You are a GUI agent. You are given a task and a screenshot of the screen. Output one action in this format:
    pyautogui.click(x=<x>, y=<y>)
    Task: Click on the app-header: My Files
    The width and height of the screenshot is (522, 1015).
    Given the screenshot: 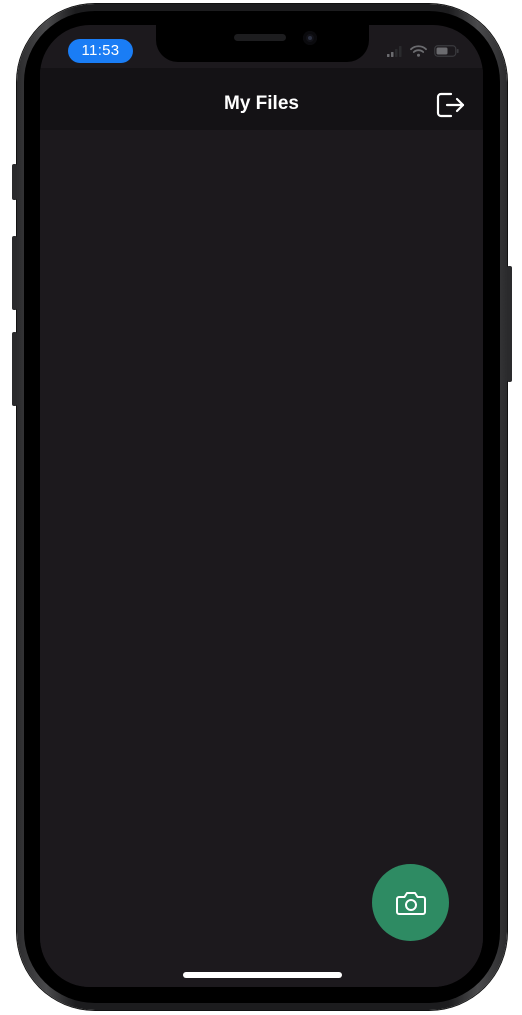 What is the action you would take?
    pyautogui.click(x=261, y=99)
    